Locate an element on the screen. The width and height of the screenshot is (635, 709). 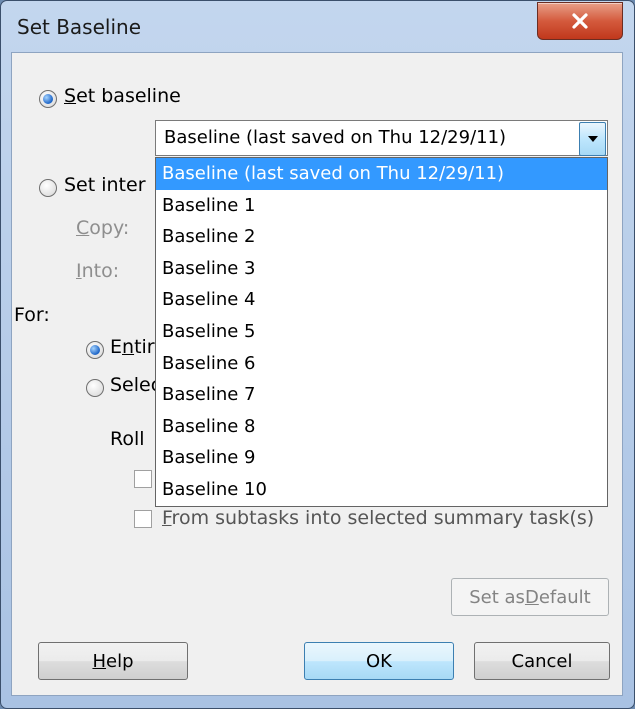
copy-access-key: C is located at coordinates (83, 228).